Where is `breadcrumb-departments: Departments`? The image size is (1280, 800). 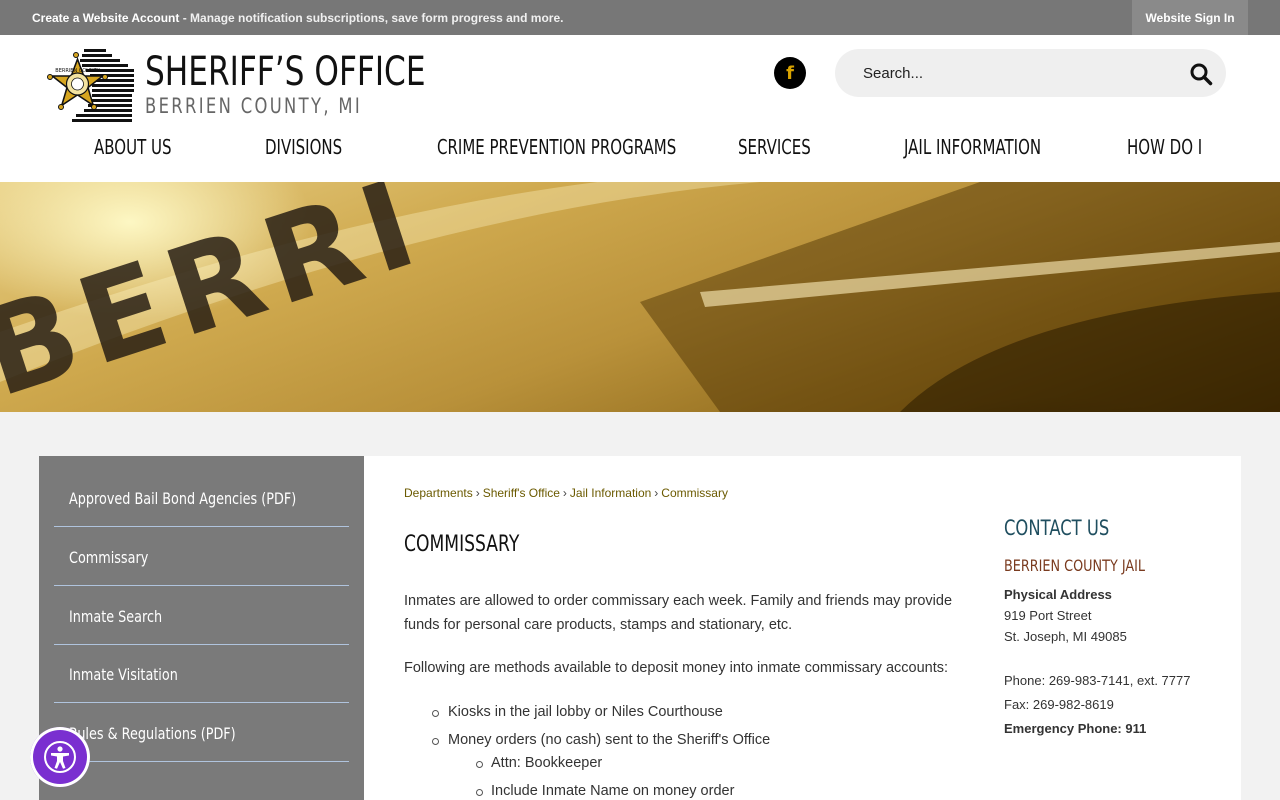 breadcrumb-departments: Departments is located at coordinates (438, 493).